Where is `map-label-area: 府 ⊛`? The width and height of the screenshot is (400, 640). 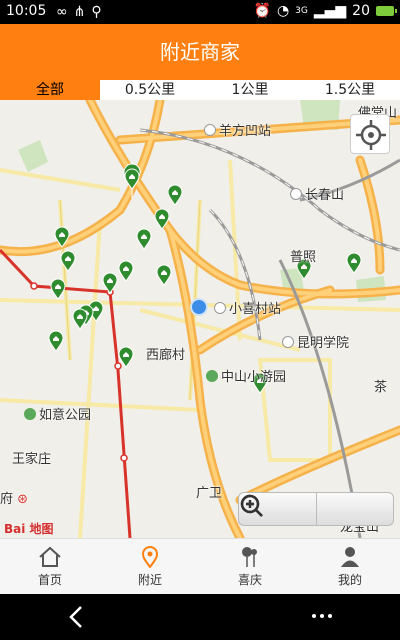
map-label-area: 府 ⊛ is located at coordinates (14, 499).